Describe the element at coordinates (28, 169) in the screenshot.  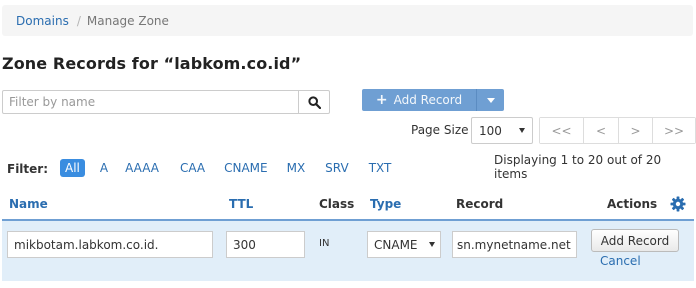
I see `type-filter-label: Filter:` at that location.